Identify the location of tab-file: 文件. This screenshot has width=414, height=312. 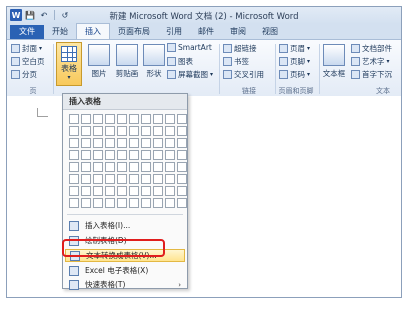
(27, 32).